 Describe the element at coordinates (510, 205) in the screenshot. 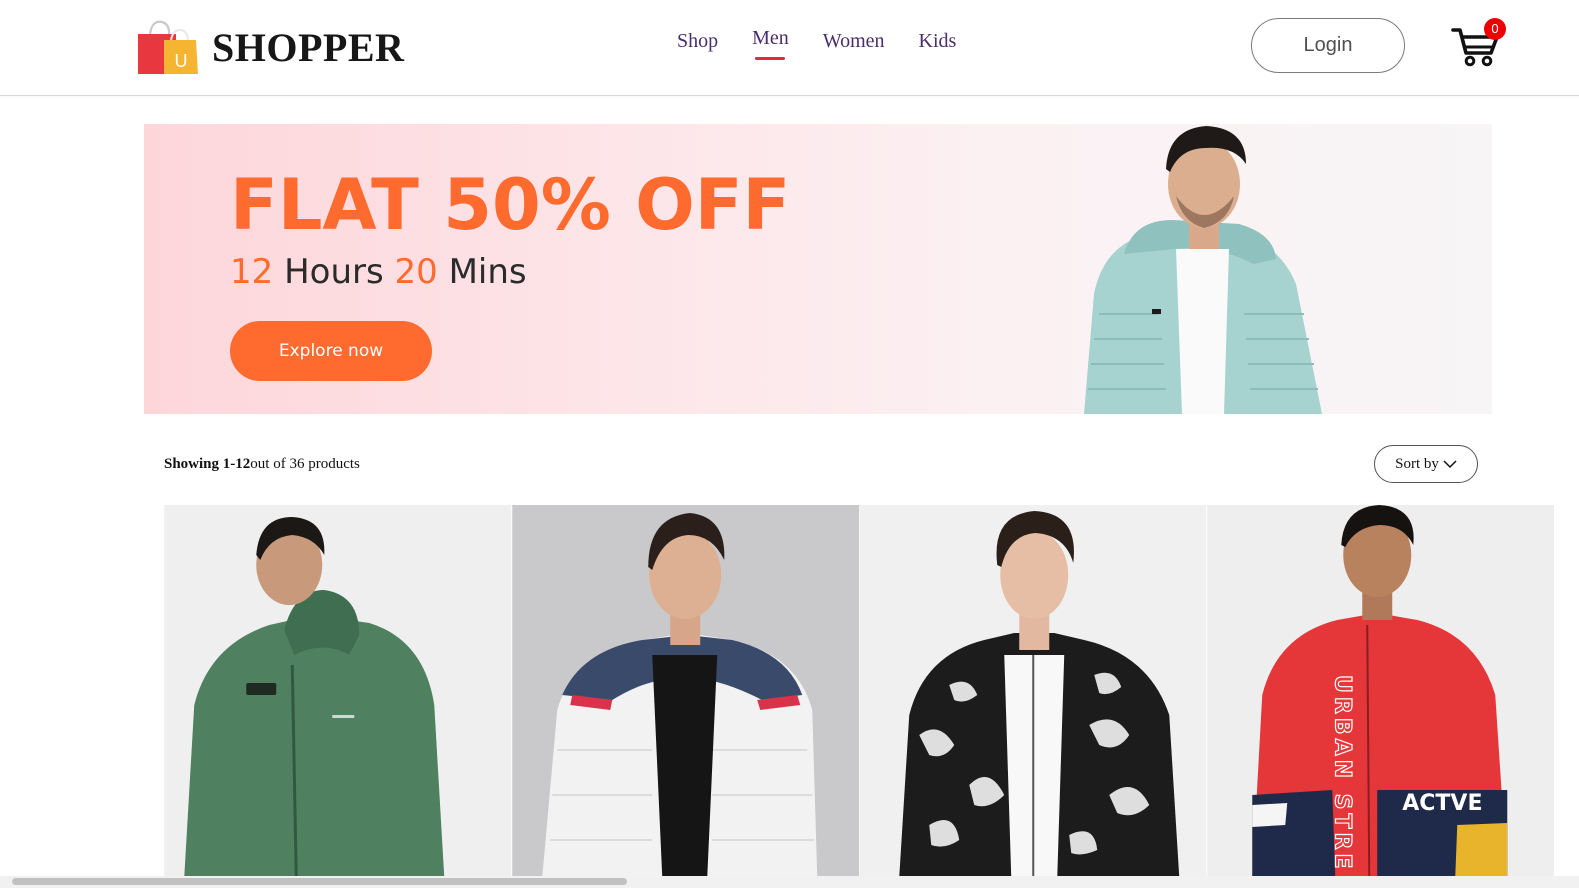

I see `hero-title: FLAT 50% OFF` at that location.